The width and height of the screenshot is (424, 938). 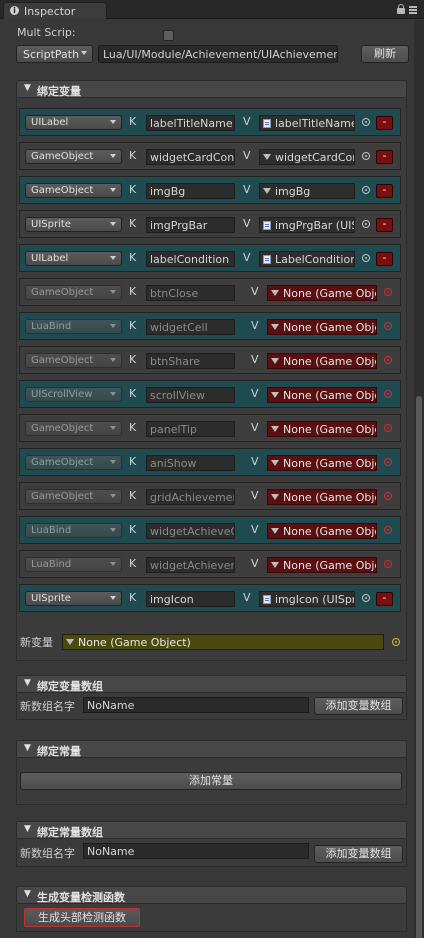 I want to click on const-array-name-input: NoName, so click(x=196, y=851).